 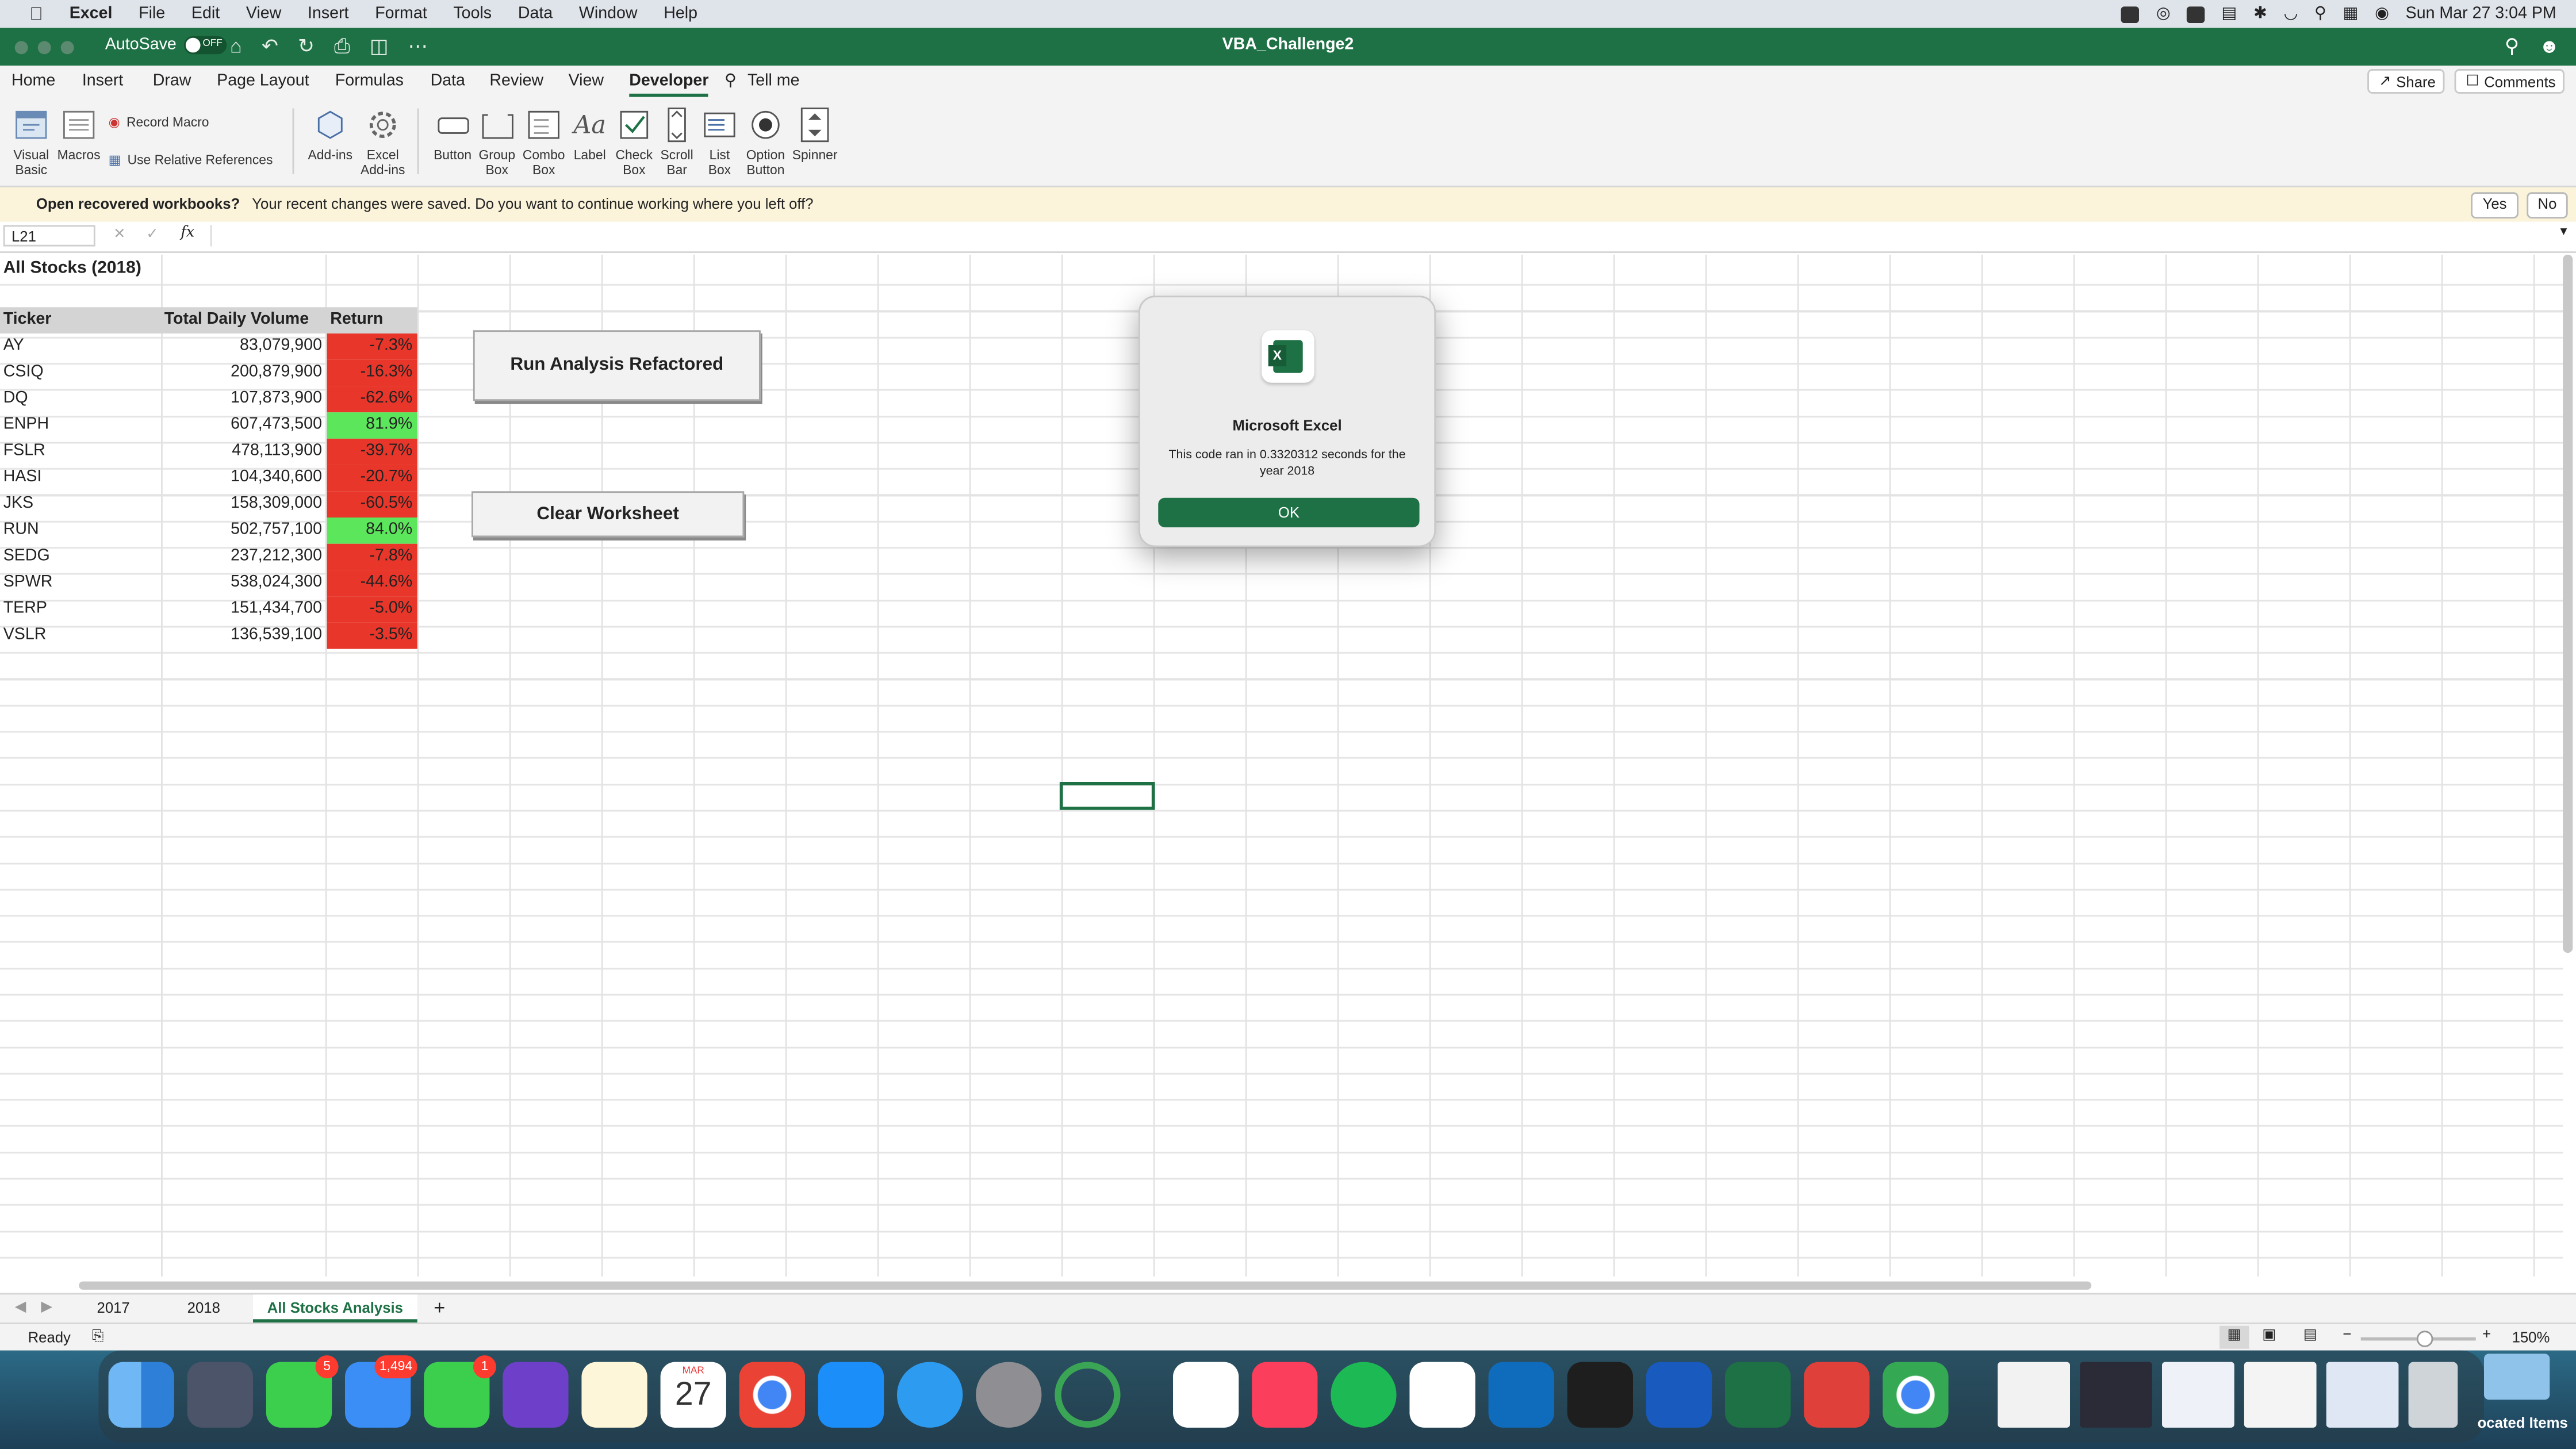 I want to click on volume-cell: 151,434,700, so click(x=242, y=609).